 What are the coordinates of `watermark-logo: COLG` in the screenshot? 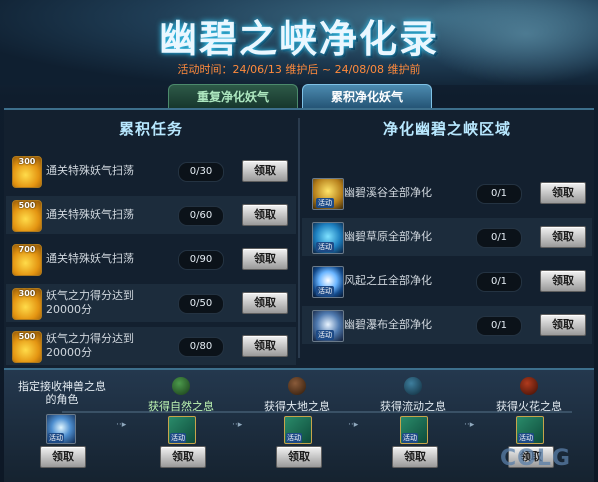 It's located at (535, 458).